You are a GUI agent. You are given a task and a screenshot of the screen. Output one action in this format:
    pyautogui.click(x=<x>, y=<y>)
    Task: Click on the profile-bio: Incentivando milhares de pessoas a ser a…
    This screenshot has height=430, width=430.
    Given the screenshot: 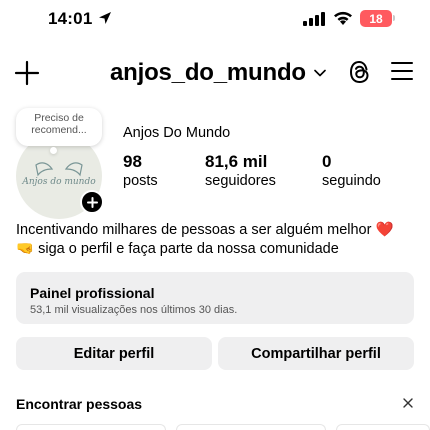 What is the action you would take?
    pyautogui.click(x=218, y=240)
    